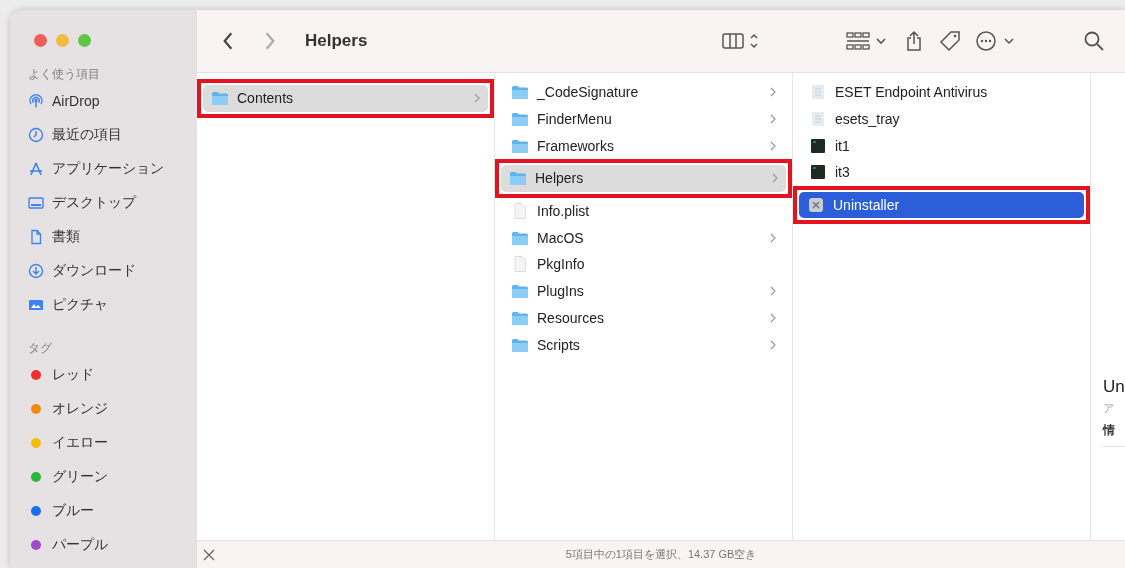 Image resolution: width=1125 pixels, height=568 pixels. What do you see at coordinates (661, 554) in the screenshot?
I see `status-text: 5項目中の1項目を選択、14.37 GB空き` at bounding box center [661, 554].